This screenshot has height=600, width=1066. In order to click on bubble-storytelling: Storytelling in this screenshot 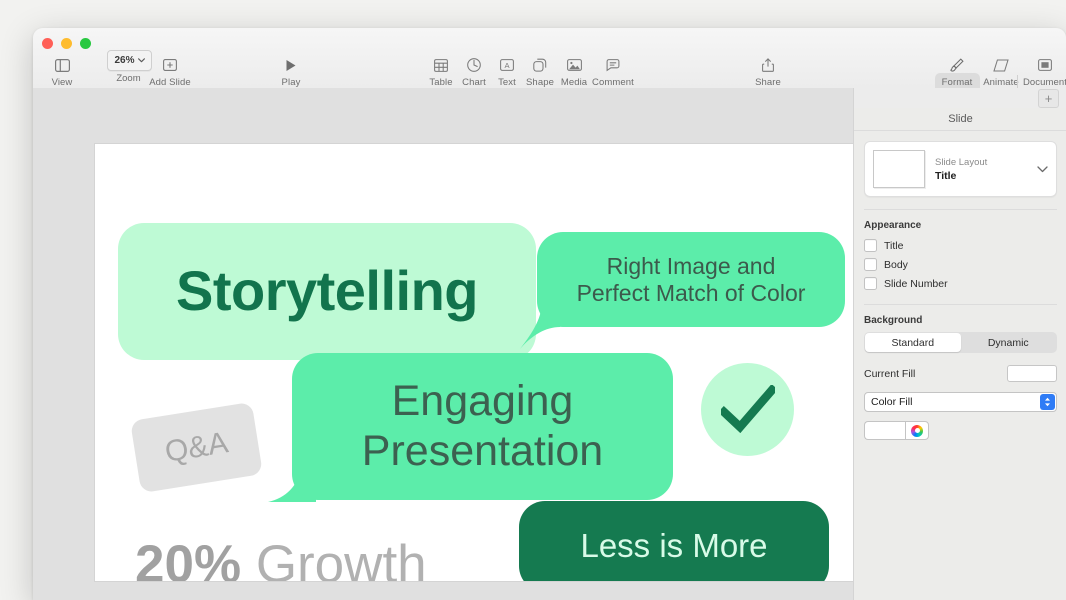, I will do `click(327, 291)`.